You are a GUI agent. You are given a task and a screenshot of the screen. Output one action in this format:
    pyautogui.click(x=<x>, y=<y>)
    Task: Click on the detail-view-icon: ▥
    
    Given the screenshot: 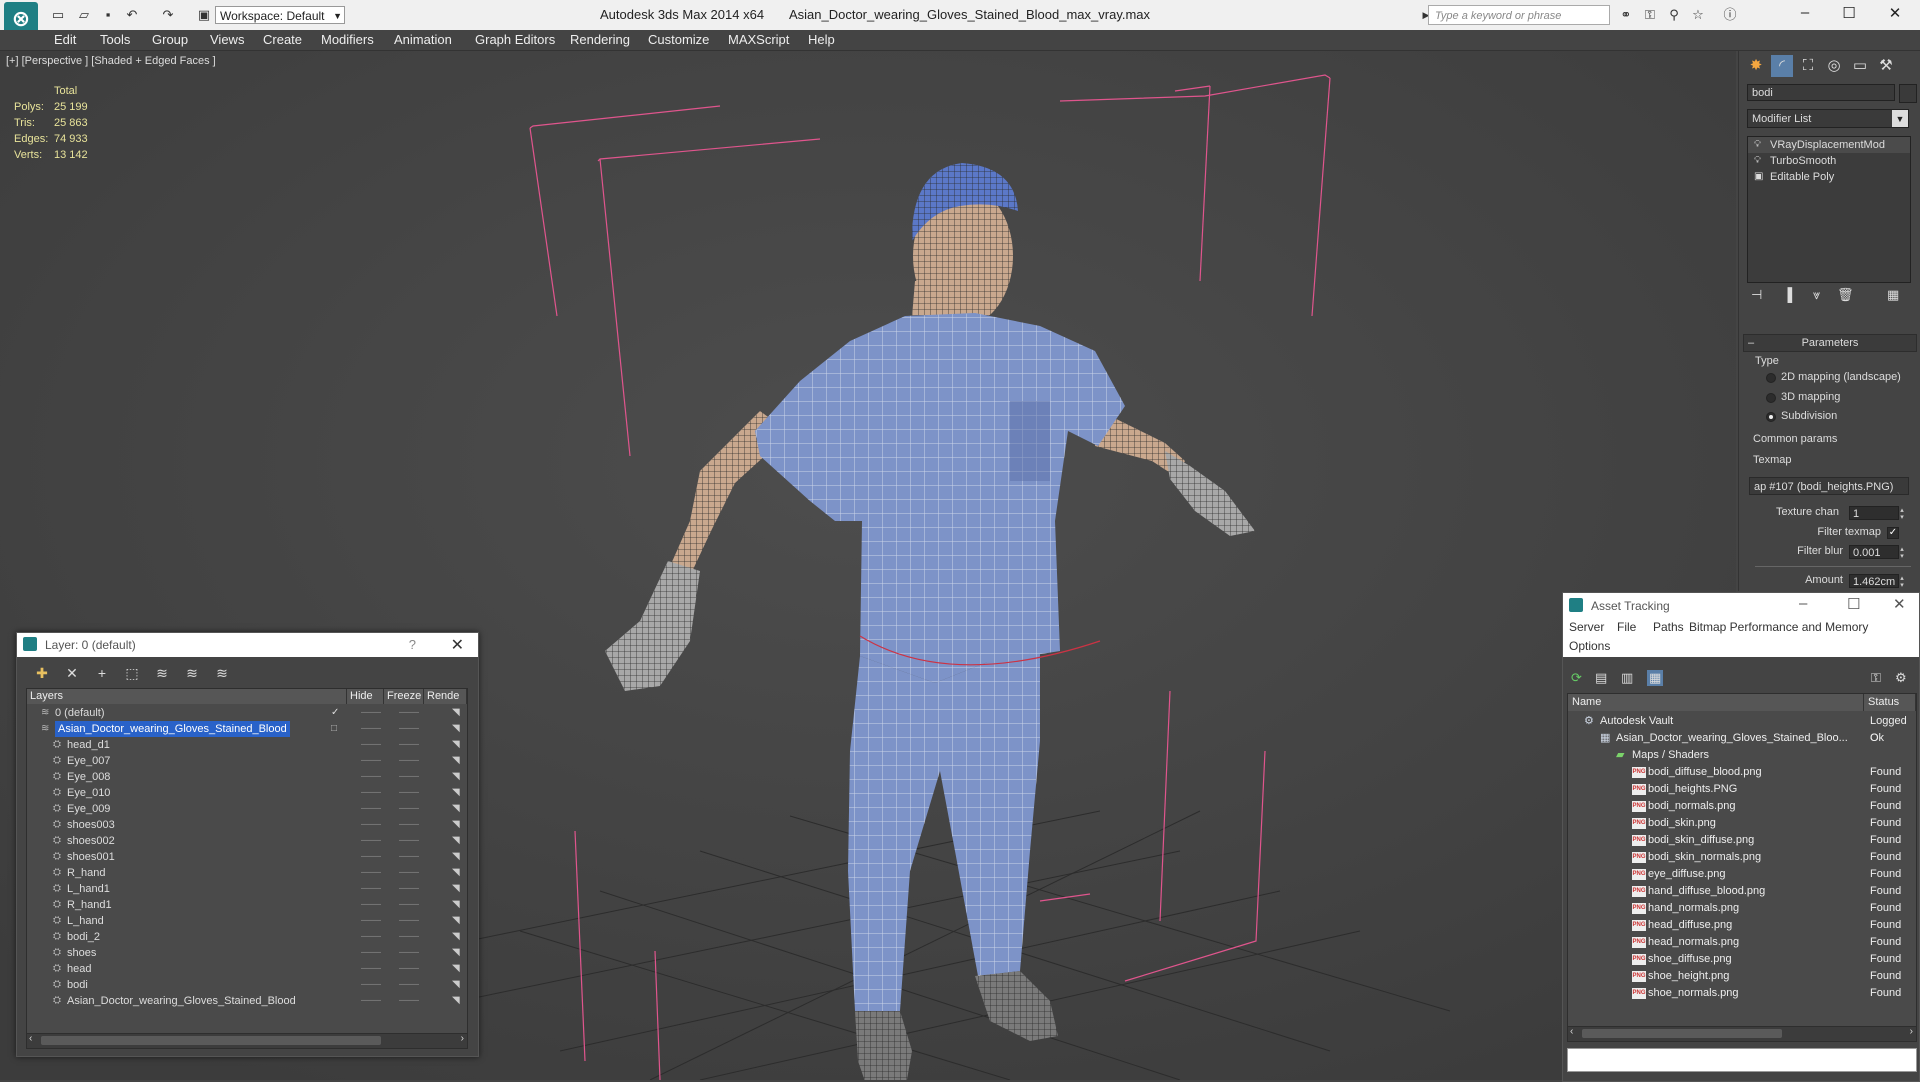 What is the action you would take?
    pyautogui.click(x=1627, y=678)
    